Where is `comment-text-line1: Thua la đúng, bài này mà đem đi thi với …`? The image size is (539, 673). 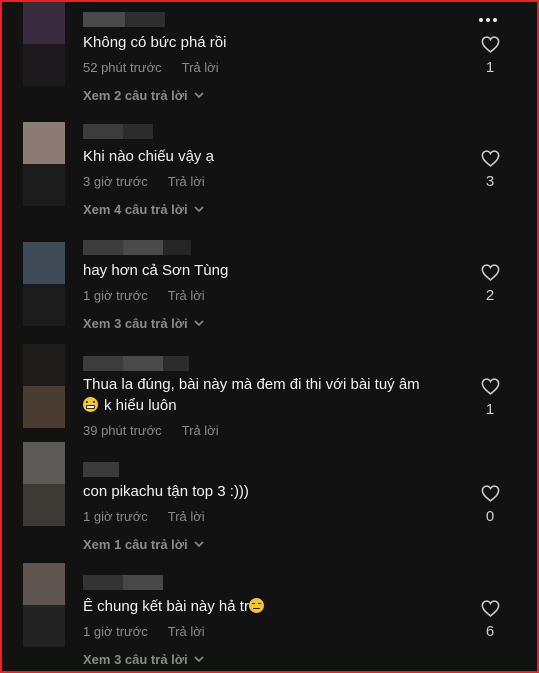 comment-text-line1: Thua la đúng, bài này mà đem đi thi với … is located at coordinates (251, 384).